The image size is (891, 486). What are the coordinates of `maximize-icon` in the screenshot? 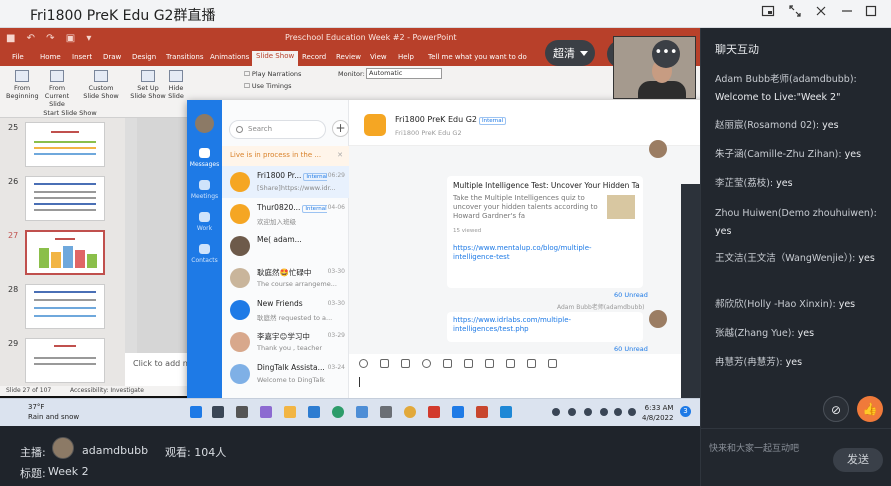 It's located at (871, 14).